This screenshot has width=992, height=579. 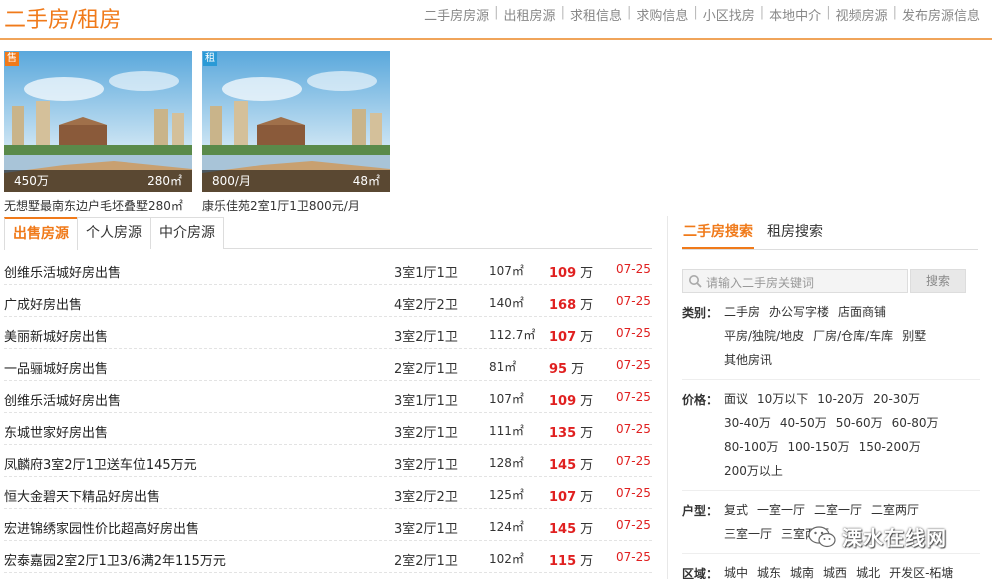 I want to click on tab-agency: 中介房源, so click(x=187, y=233).